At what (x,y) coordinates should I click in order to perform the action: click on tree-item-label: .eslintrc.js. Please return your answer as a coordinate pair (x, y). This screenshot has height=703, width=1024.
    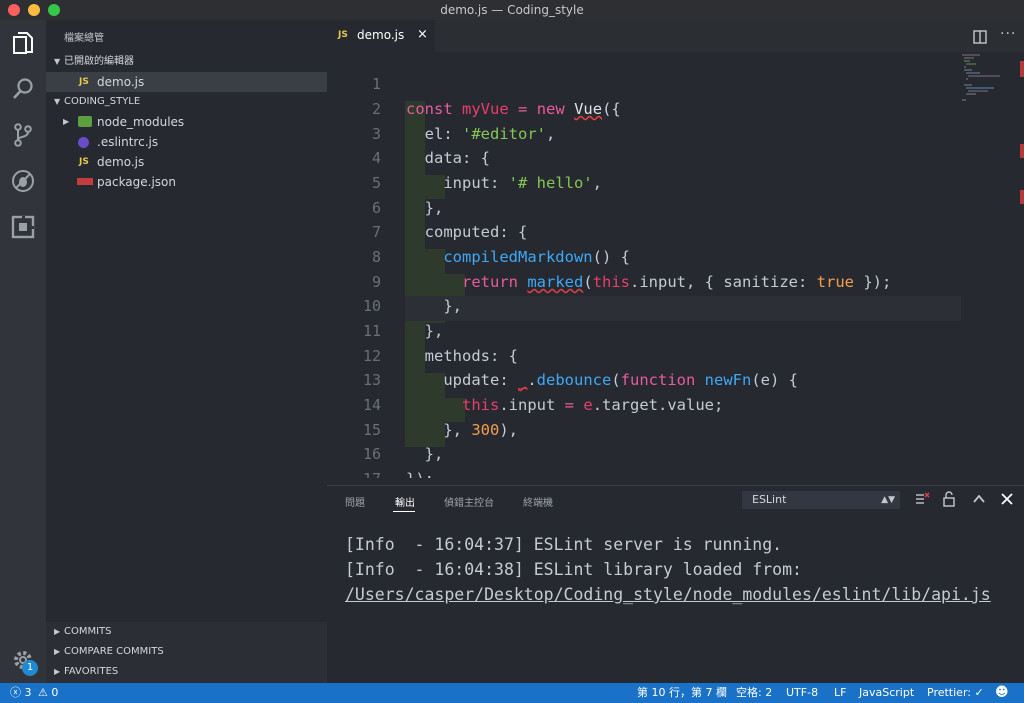
    Looking at the image, I should click on (128, 142).